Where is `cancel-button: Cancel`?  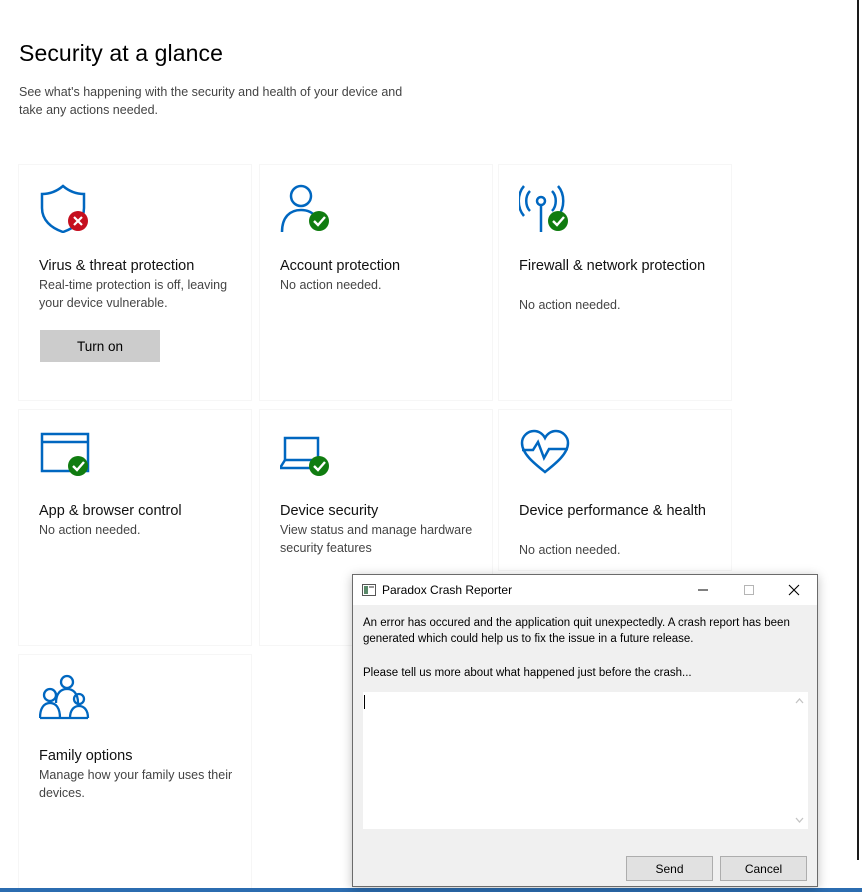
cancel-button: Cancel is located at coordinates (763, 868).